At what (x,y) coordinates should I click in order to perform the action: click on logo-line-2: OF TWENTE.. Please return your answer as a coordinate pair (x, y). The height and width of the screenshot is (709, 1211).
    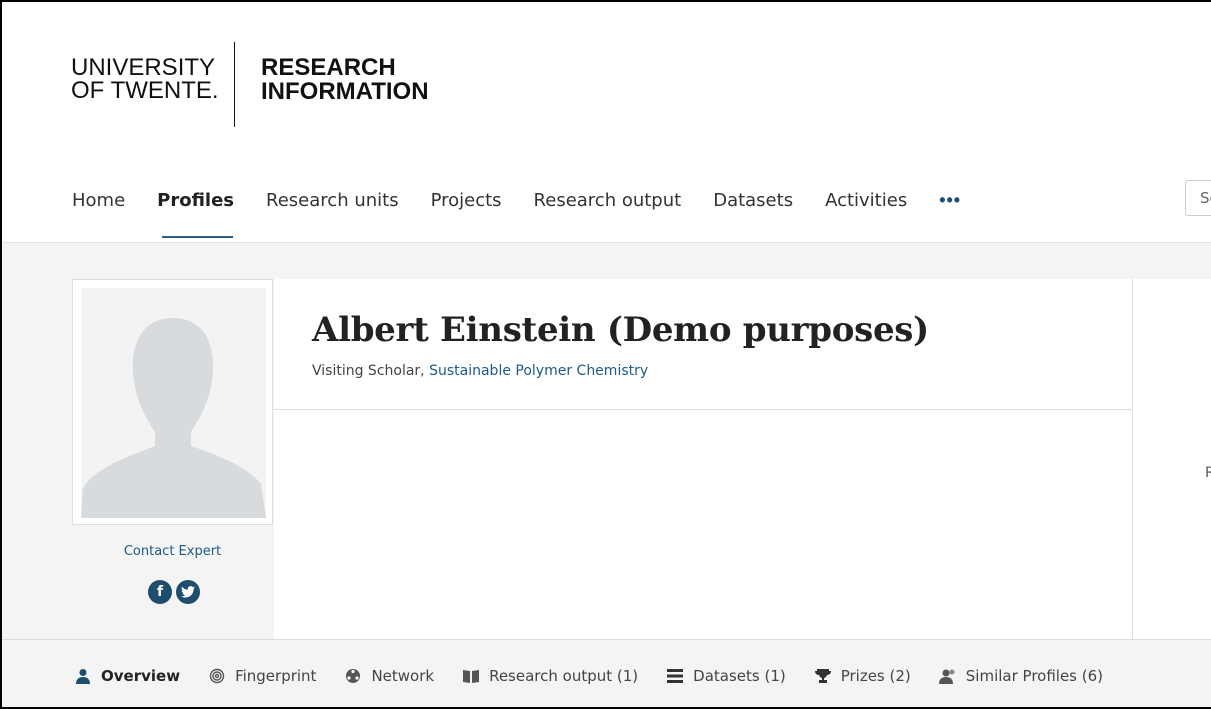
    Looking at the image, I should click on (145, 90).